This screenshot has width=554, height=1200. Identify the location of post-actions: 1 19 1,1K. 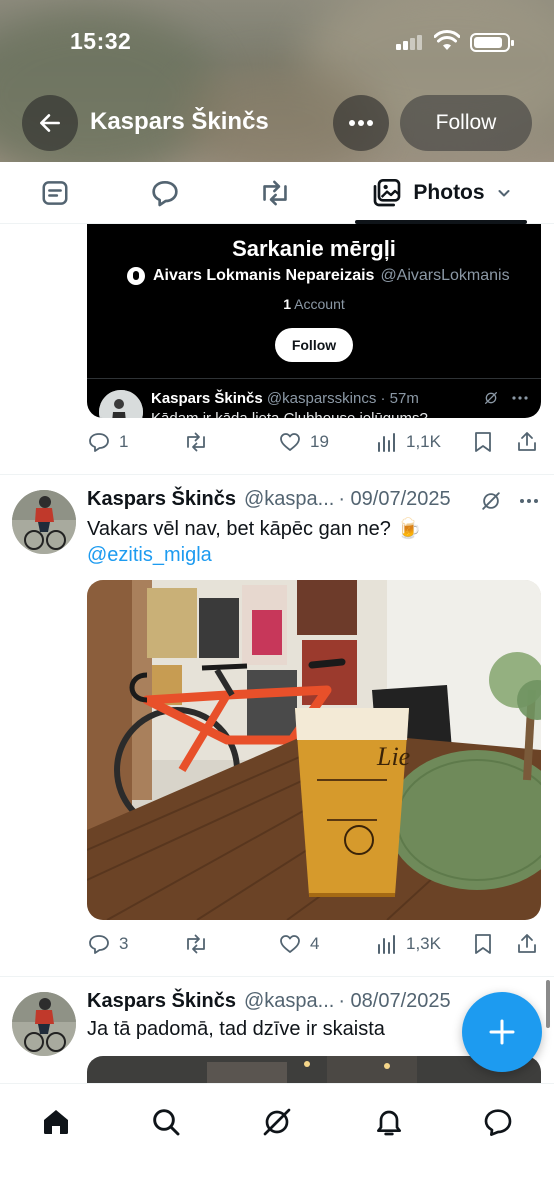
(314, 442).